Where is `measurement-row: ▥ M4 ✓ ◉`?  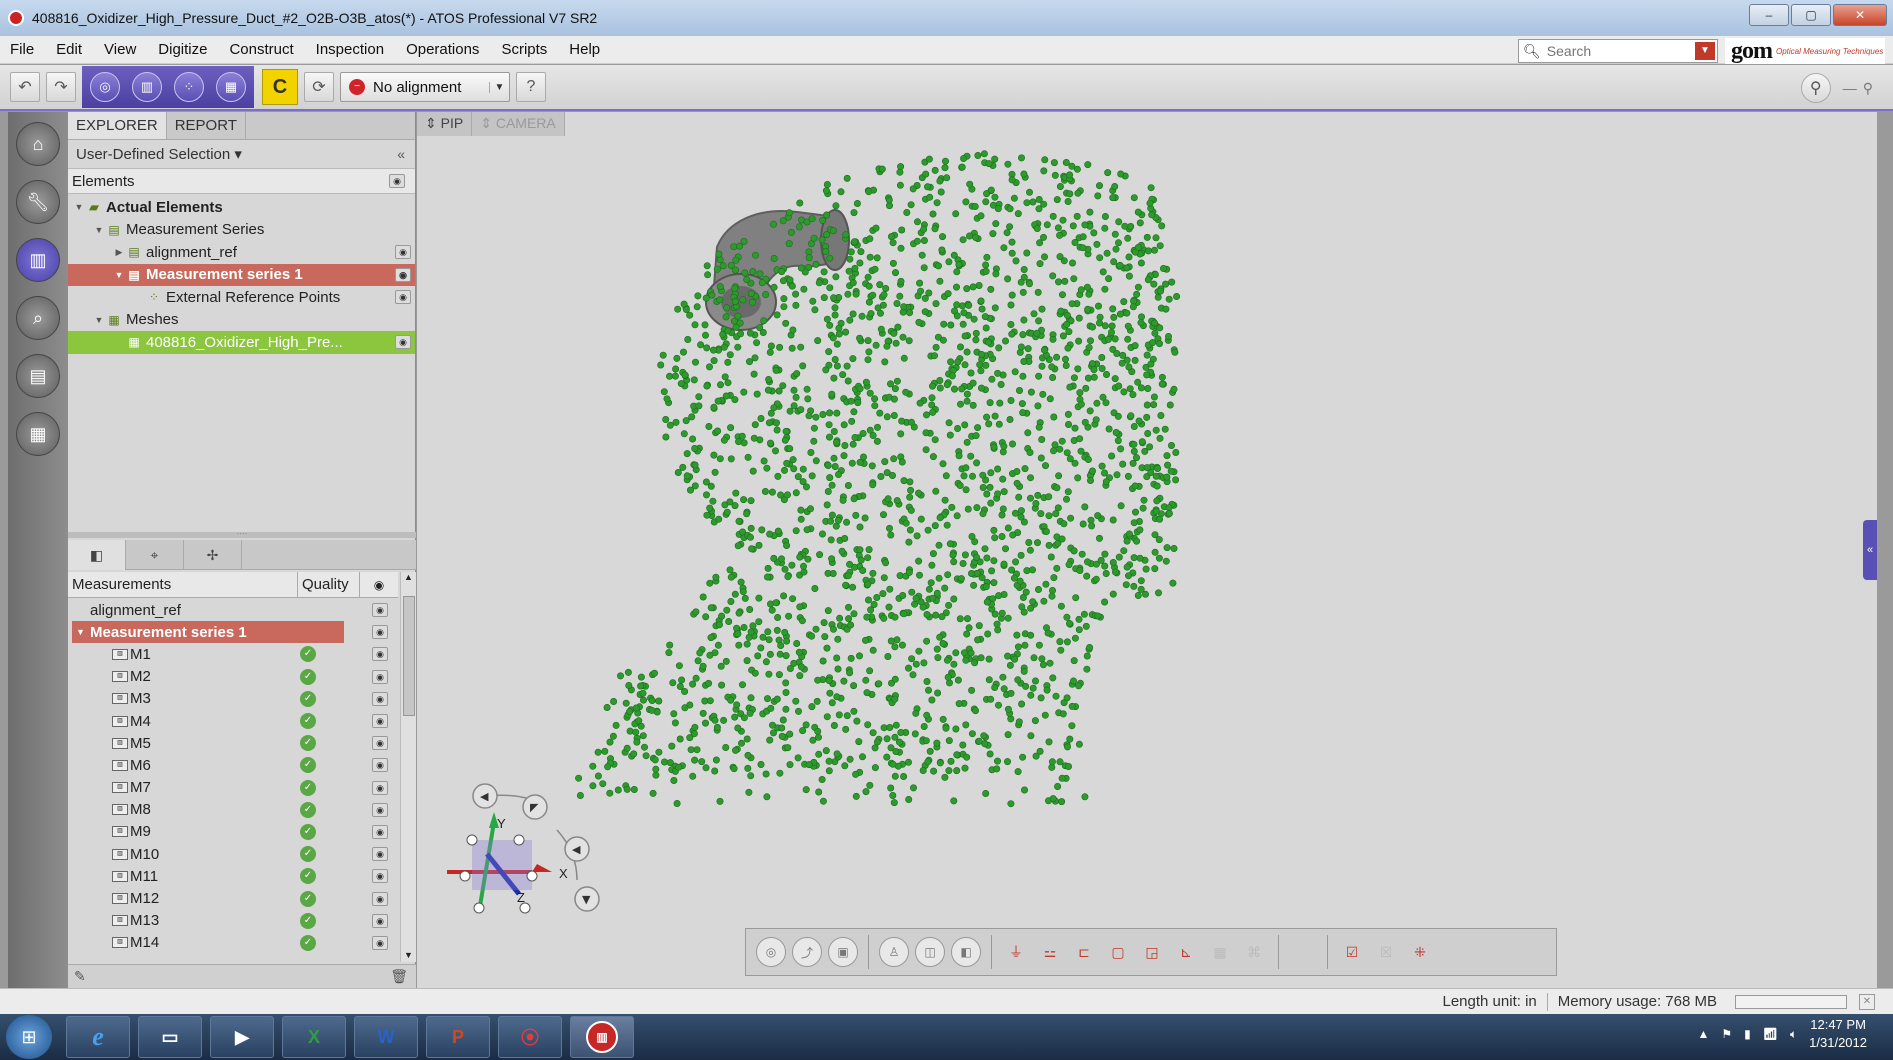
measurement-row: ▥ M4 ✓ ◉ is located at coordinates (233, 721).